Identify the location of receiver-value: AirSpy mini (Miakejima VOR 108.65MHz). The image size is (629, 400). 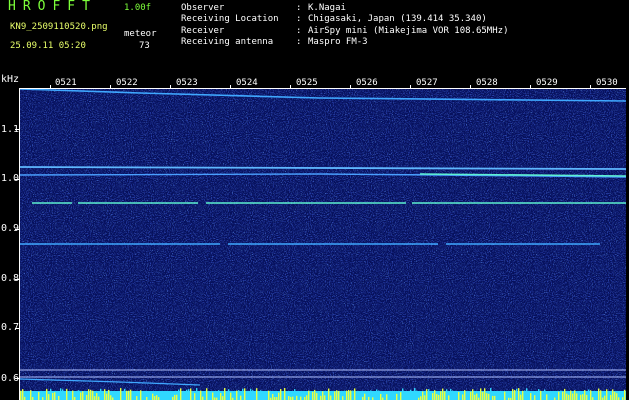
(408, 31).